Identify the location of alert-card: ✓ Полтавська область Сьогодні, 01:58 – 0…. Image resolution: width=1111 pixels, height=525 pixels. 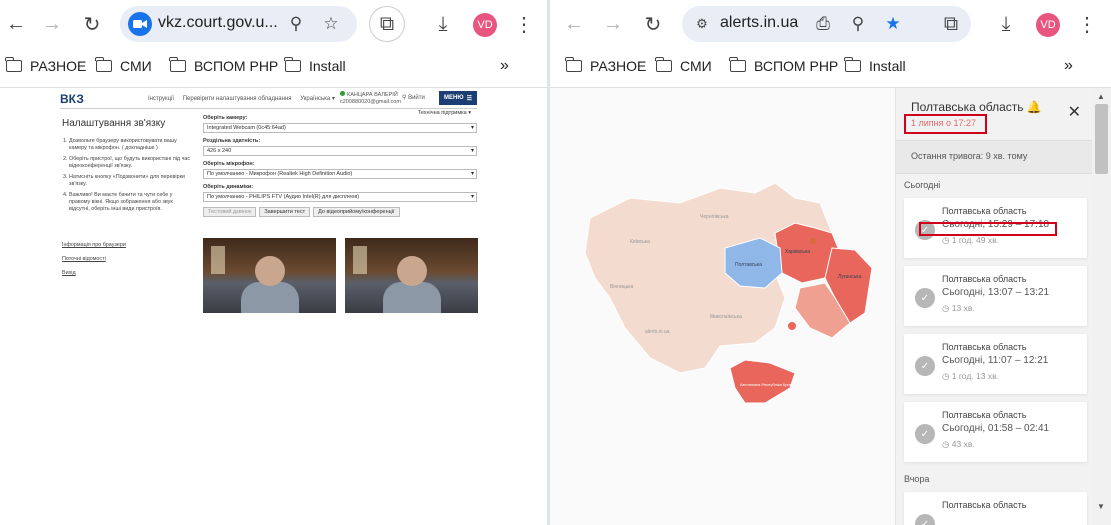
(995, 432).